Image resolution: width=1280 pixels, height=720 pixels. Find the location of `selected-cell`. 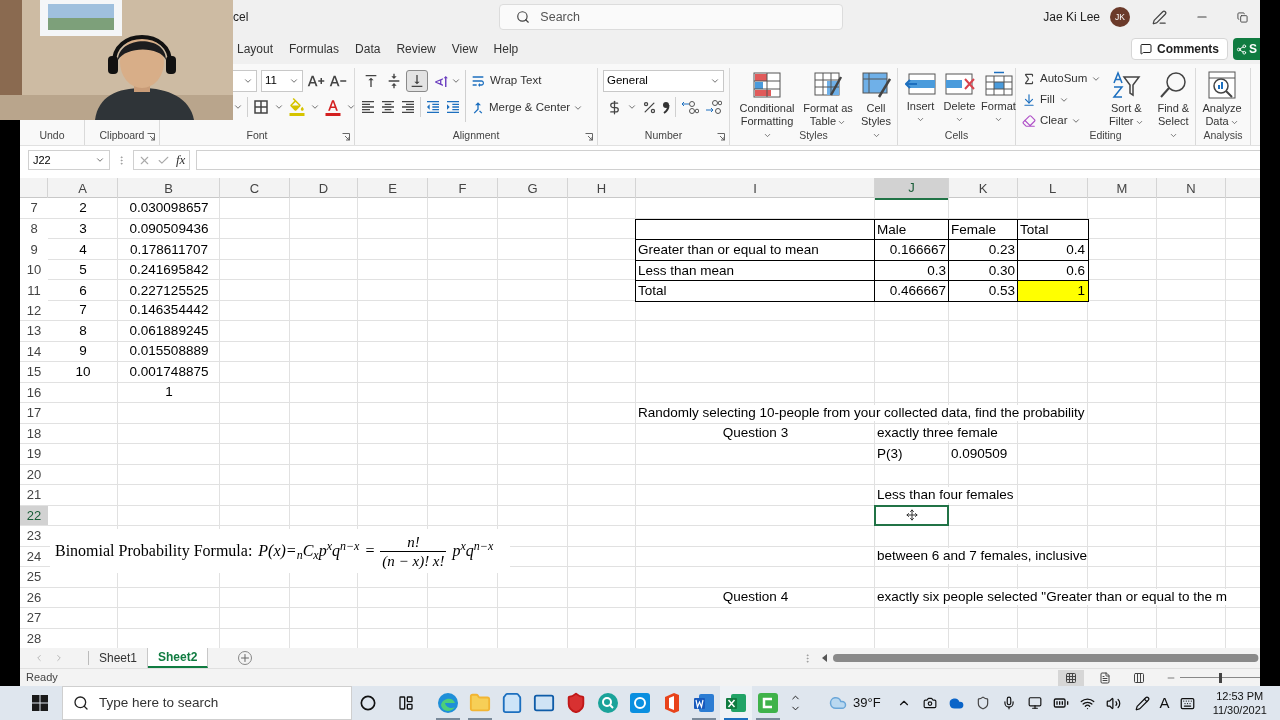

selected-cell is located at coordinates (911, 515).